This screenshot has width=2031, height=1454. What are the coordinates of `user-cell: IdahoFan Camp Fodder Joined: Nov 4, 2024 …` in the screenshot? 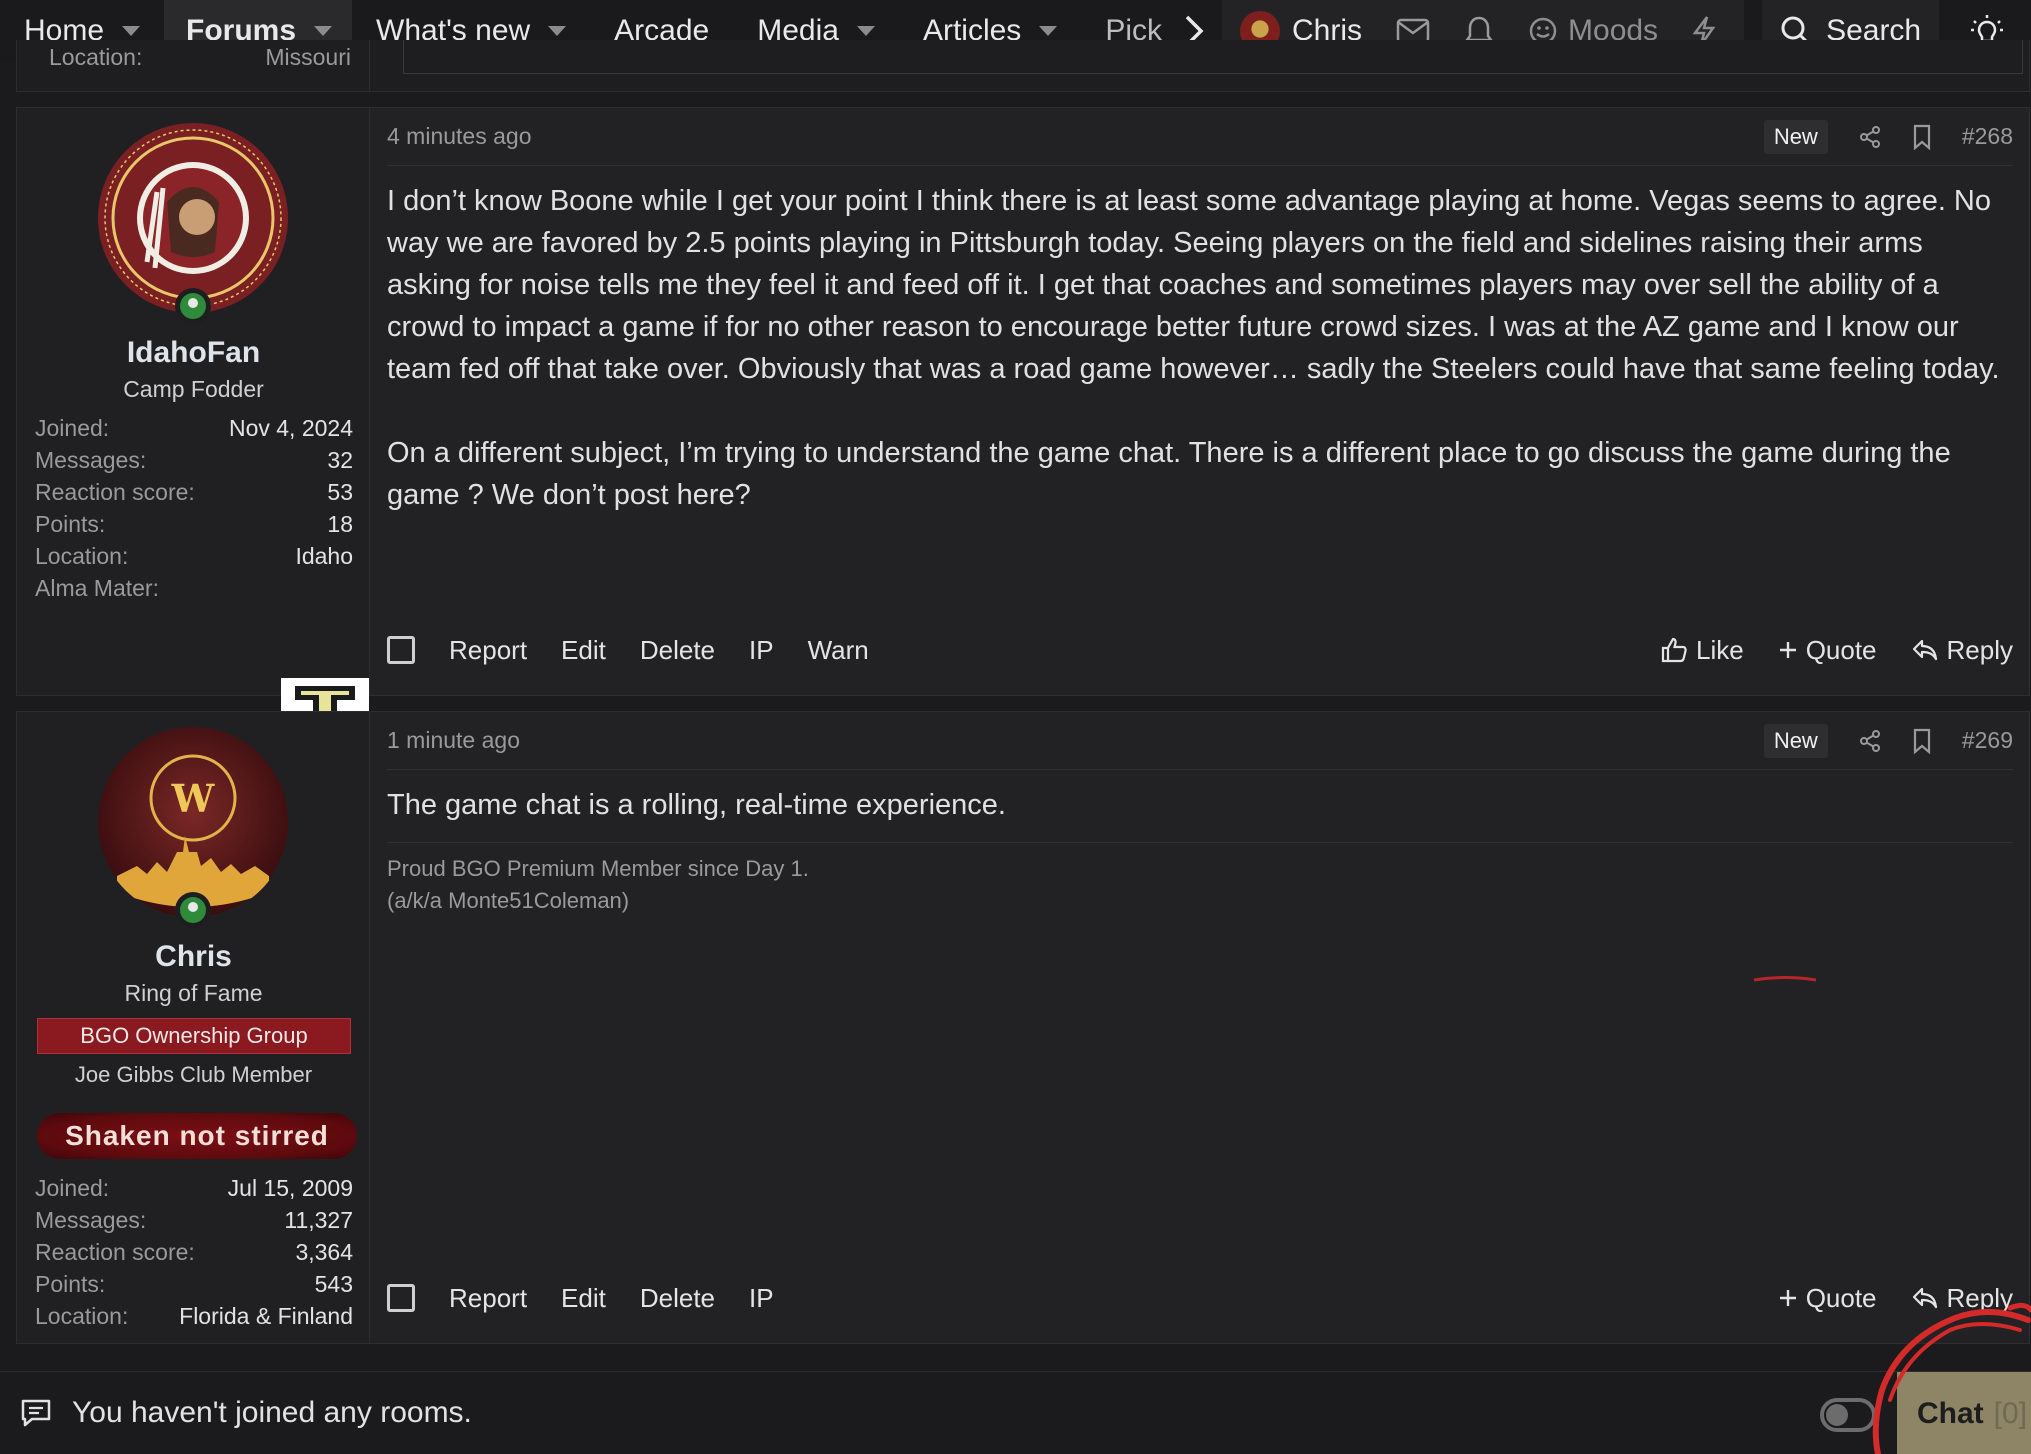 It's located at (193, 443).